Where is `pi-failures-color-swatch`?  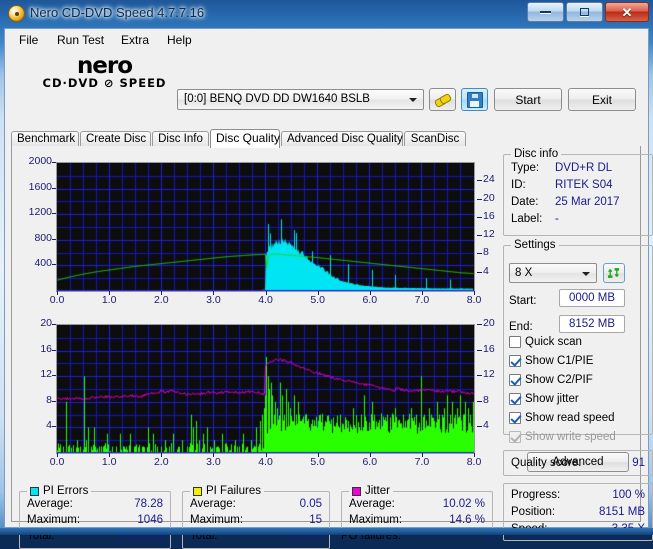
pi-failures-color-swatch is located at coordinates (197, 491).